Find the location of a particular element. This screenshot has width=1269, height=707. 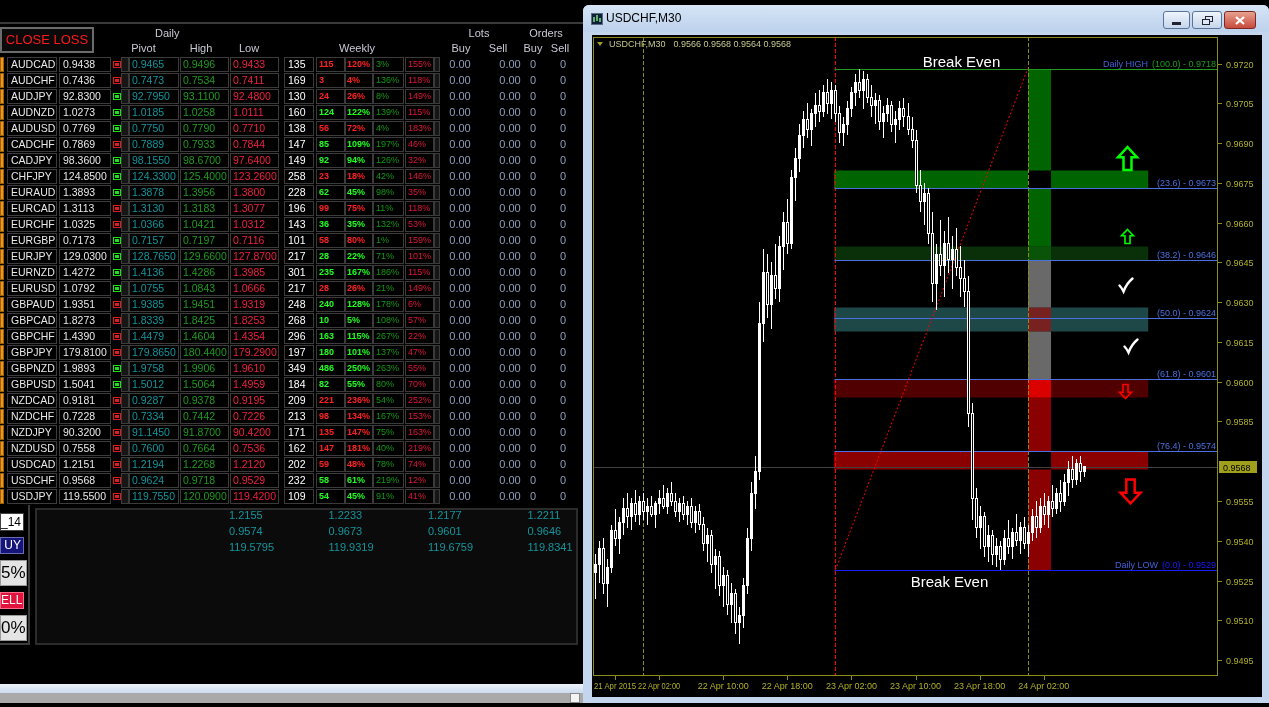

weekly-value: 128% is located at coordinates (359, 304).